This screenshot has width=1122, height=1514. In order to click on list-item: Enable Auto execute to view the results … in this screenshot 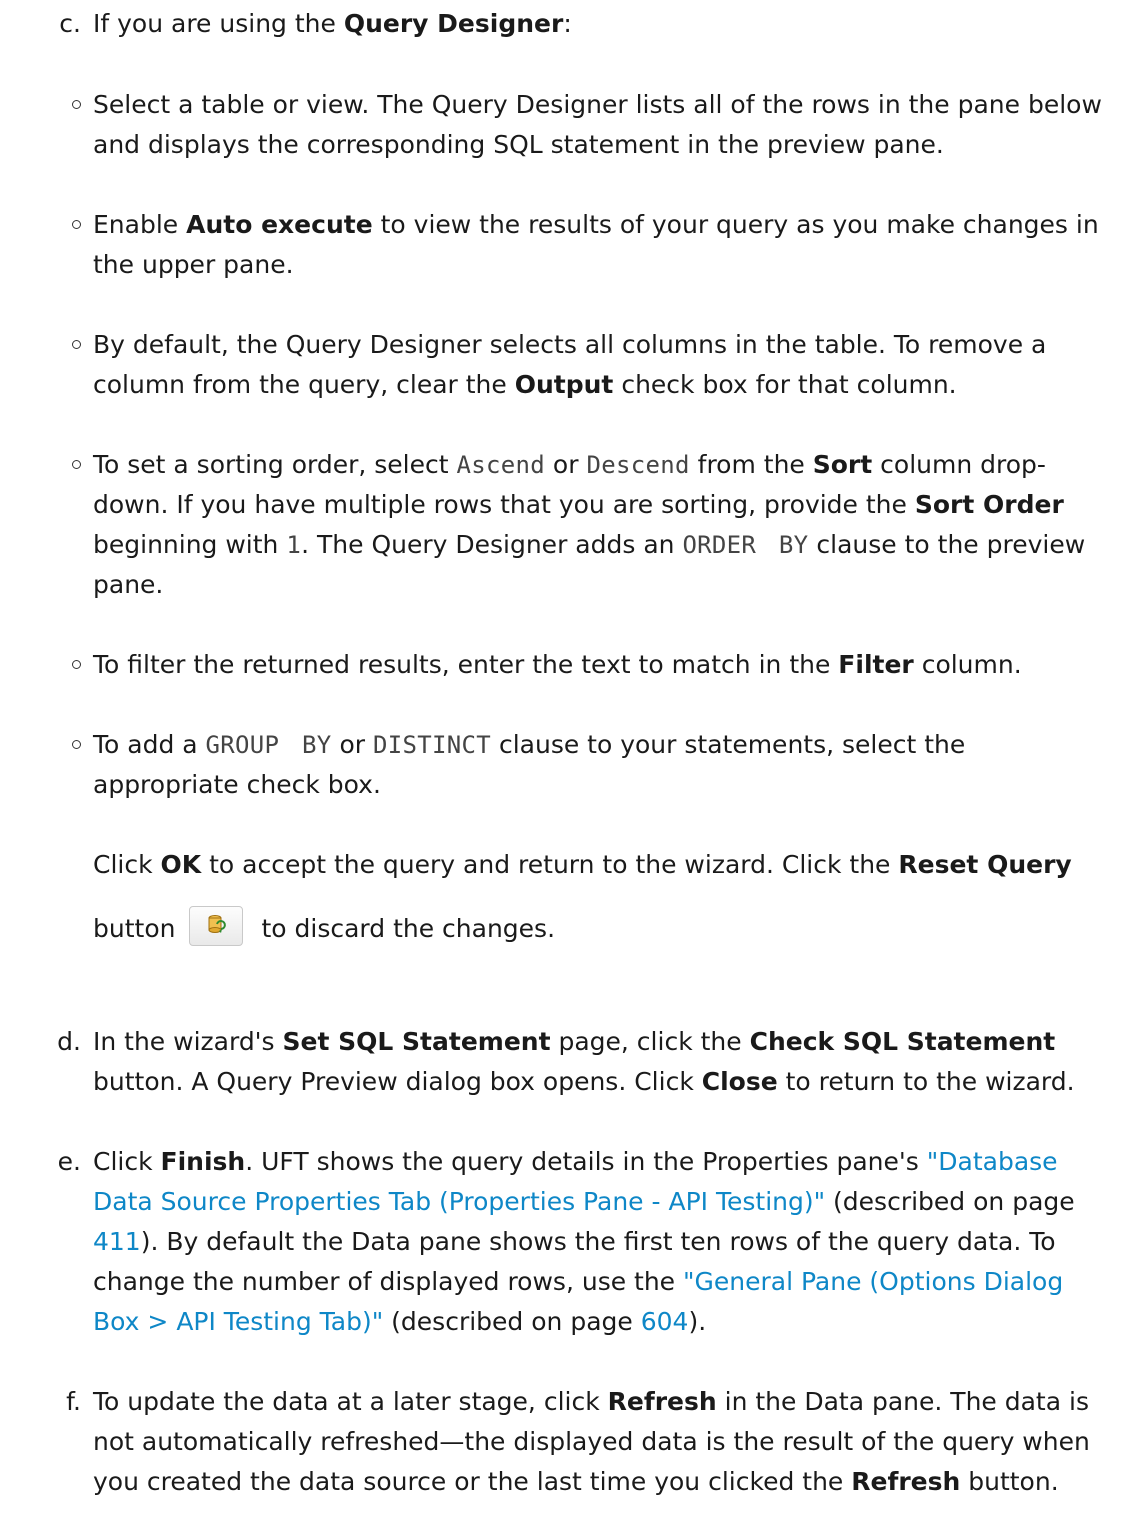, I will do `click(588, 245)`.